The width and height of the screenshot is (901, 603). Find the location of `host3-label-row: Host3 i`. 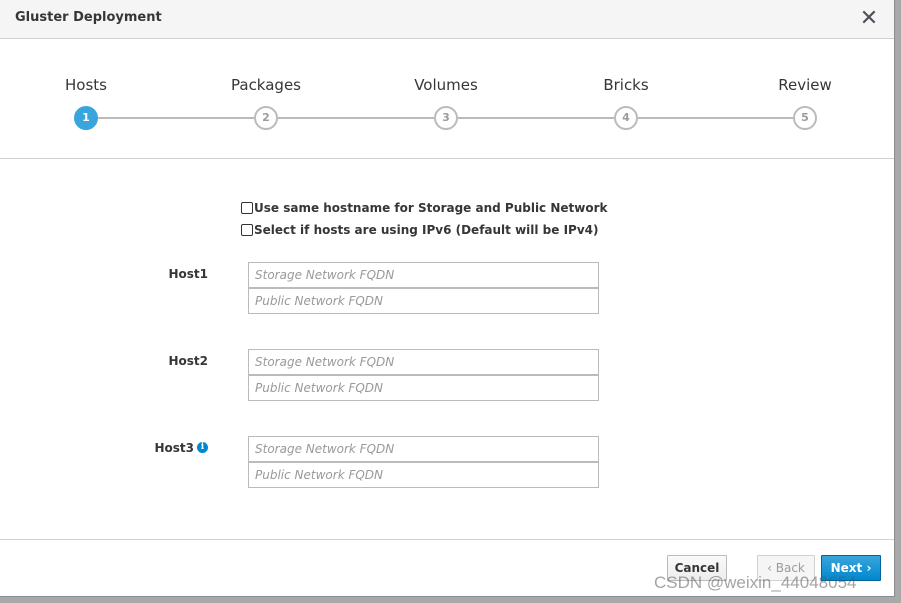

host3-label-row: Host3 i is located at coordinates (158, 448).